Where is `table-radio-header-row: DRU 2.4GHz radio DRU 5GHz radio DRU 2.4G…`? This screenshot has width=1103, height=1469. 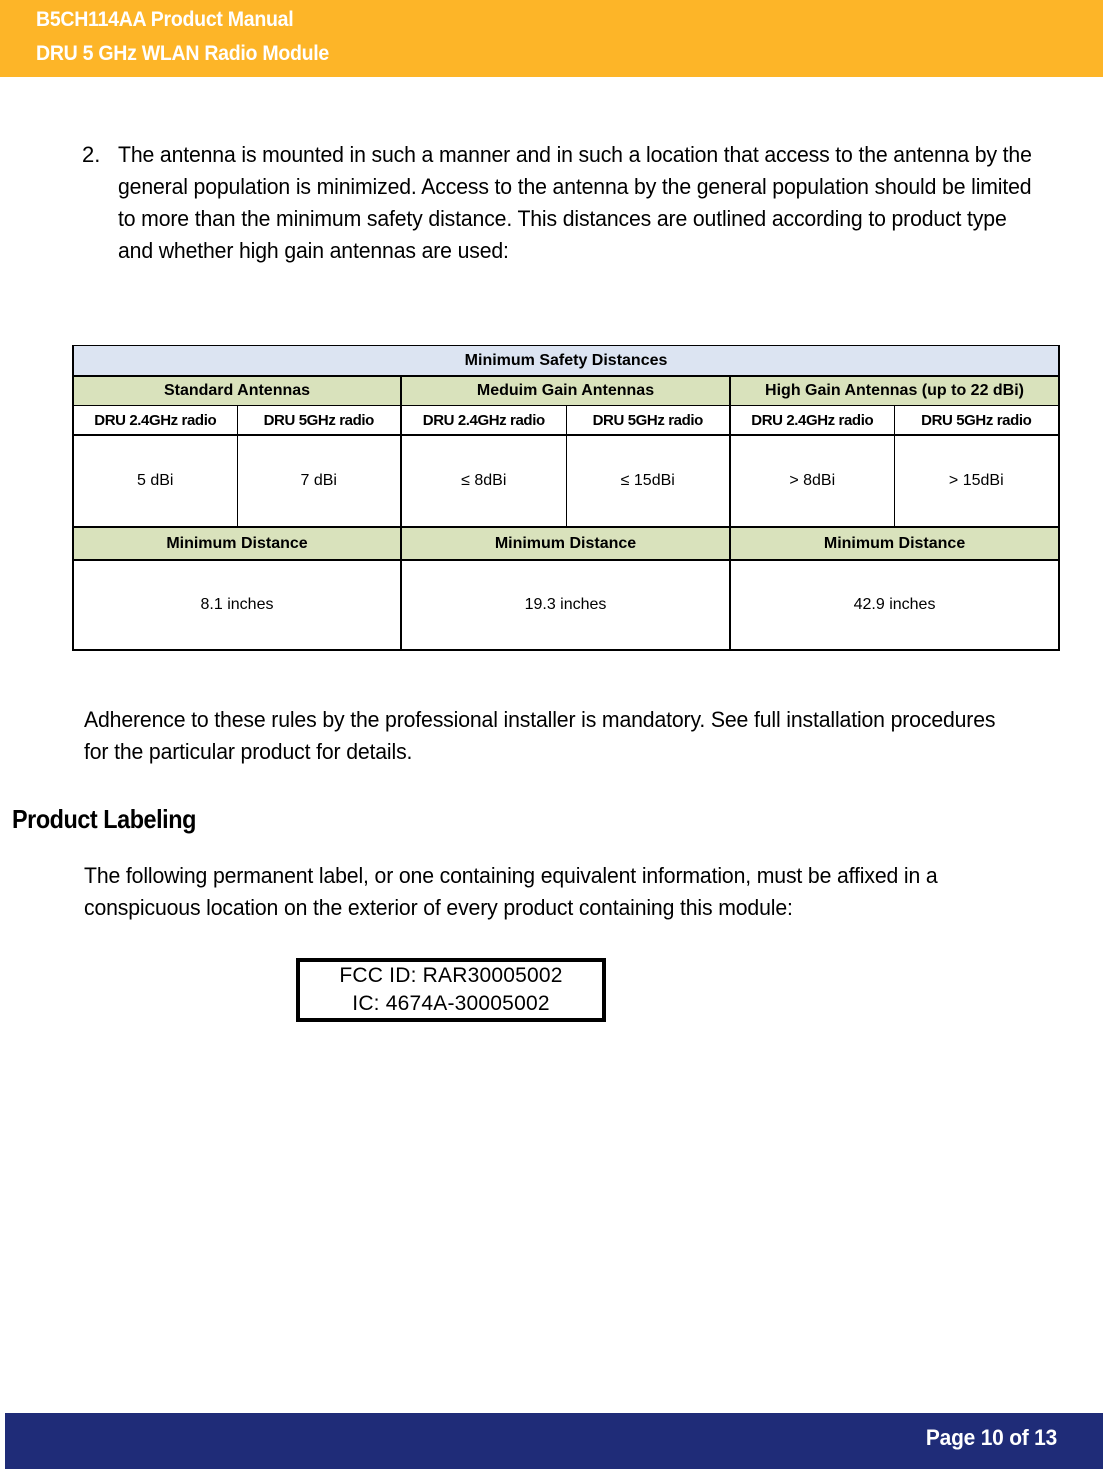 table-radio-header-row: DRU 2.4GHz radio DRU 5GHz radio DRU 2.4G… is located at coordinates (566, 420).